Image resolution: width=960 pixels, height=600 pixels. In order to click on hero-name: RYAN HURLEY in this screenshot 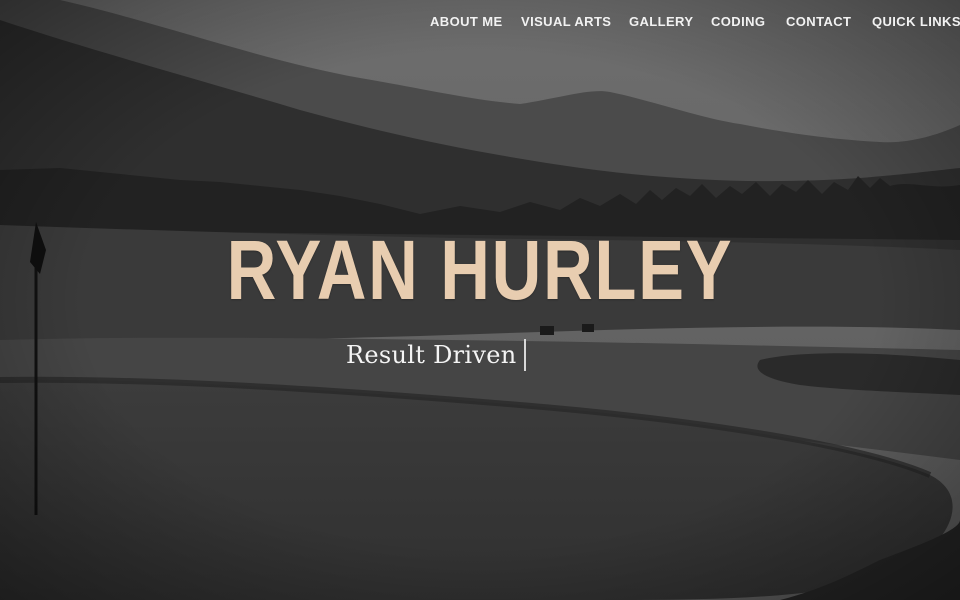, I will do `click(480, 270)`.